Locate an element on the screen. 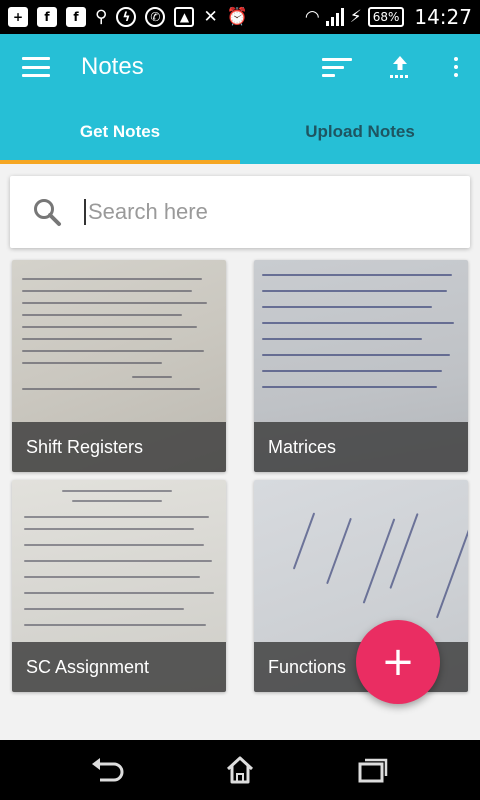 The height and width of the screenshot is (800, 480). sort-icon is located at coordinates (337, 67).